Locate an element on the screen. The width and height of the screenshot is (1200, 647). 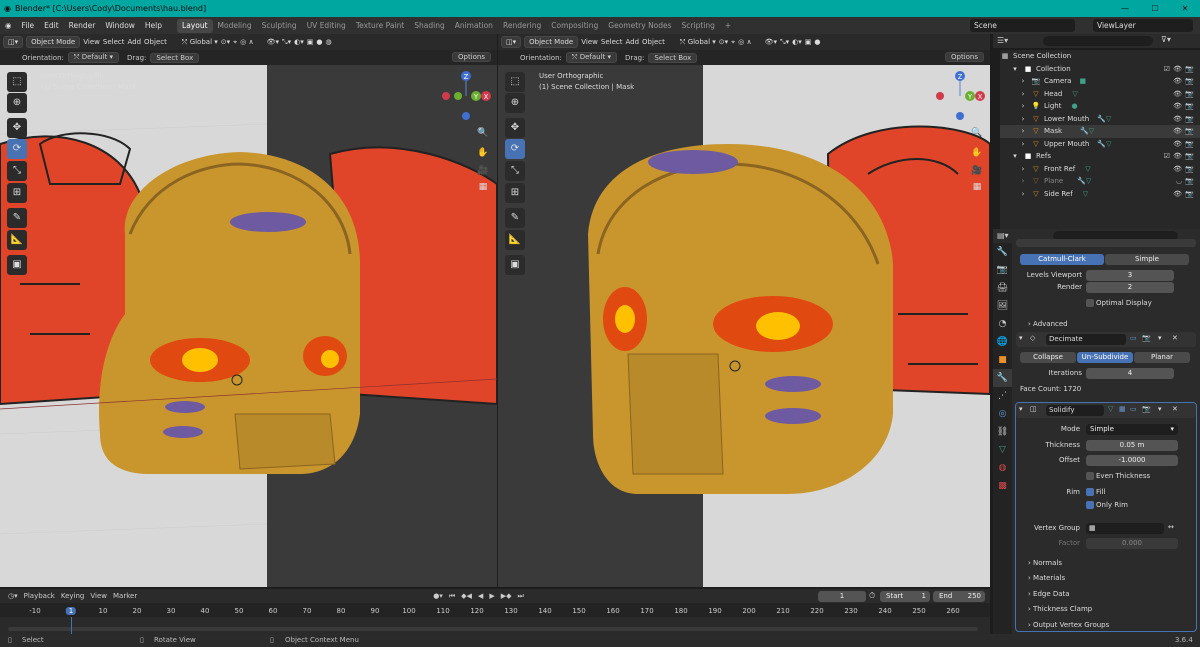
close-button: ✕ is located at coordinates (1185, 8).